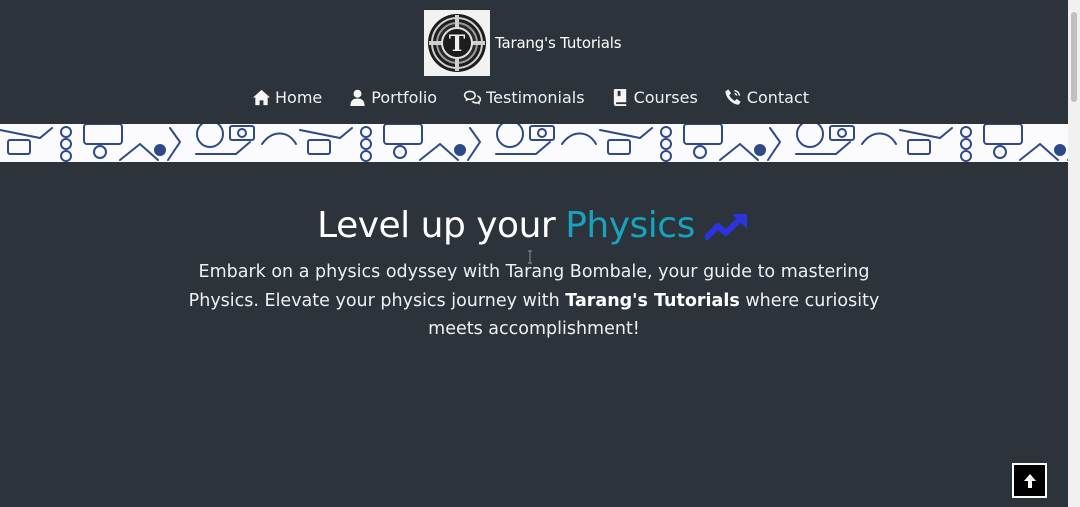  I want to click on hero-text-brand: Tarang's Tutorials, so click(652, 300).